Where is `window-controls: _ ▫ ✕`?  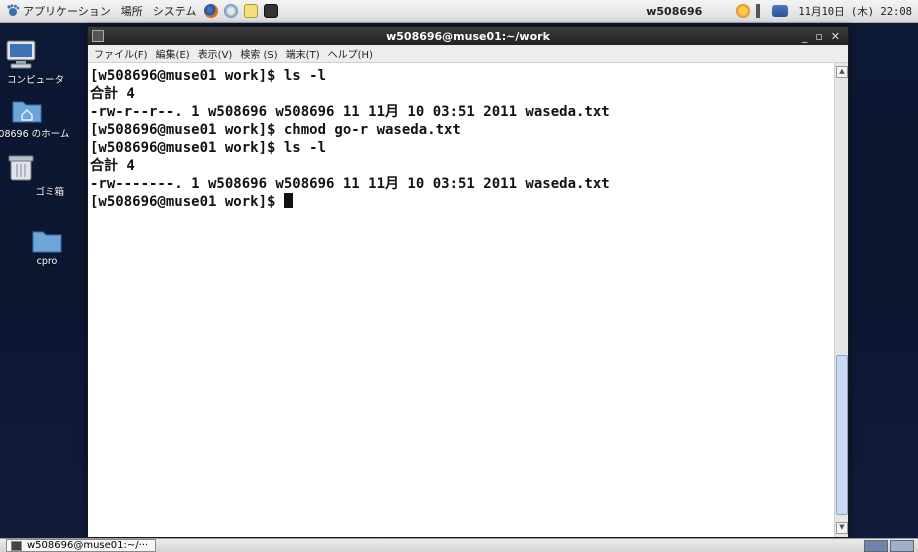 window-controls: _ ▫ ✕ is located at coordinates (821, 36).